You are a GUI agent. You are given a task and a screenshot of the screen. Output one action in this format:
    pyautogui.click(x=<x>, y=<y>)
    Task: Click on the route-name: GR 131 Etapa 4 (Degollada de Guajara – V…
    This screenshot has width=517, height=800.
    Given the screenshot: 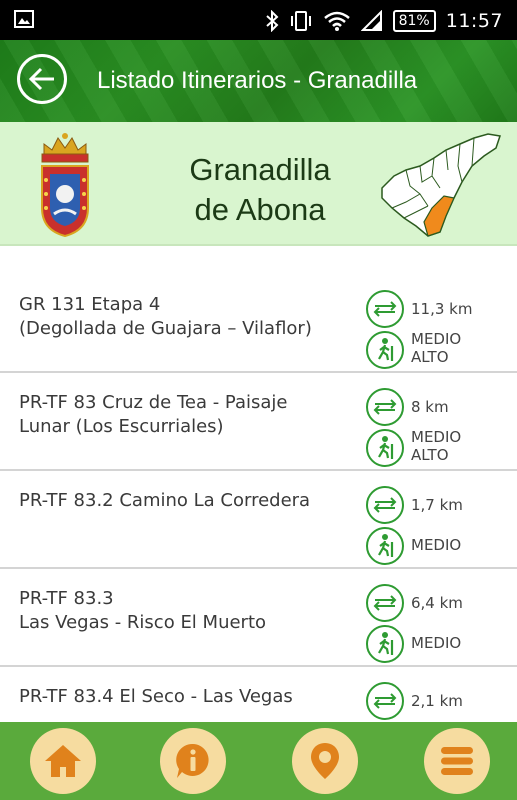 What is the action you would take?
    pyautogui.click(x=165, y=316)
    